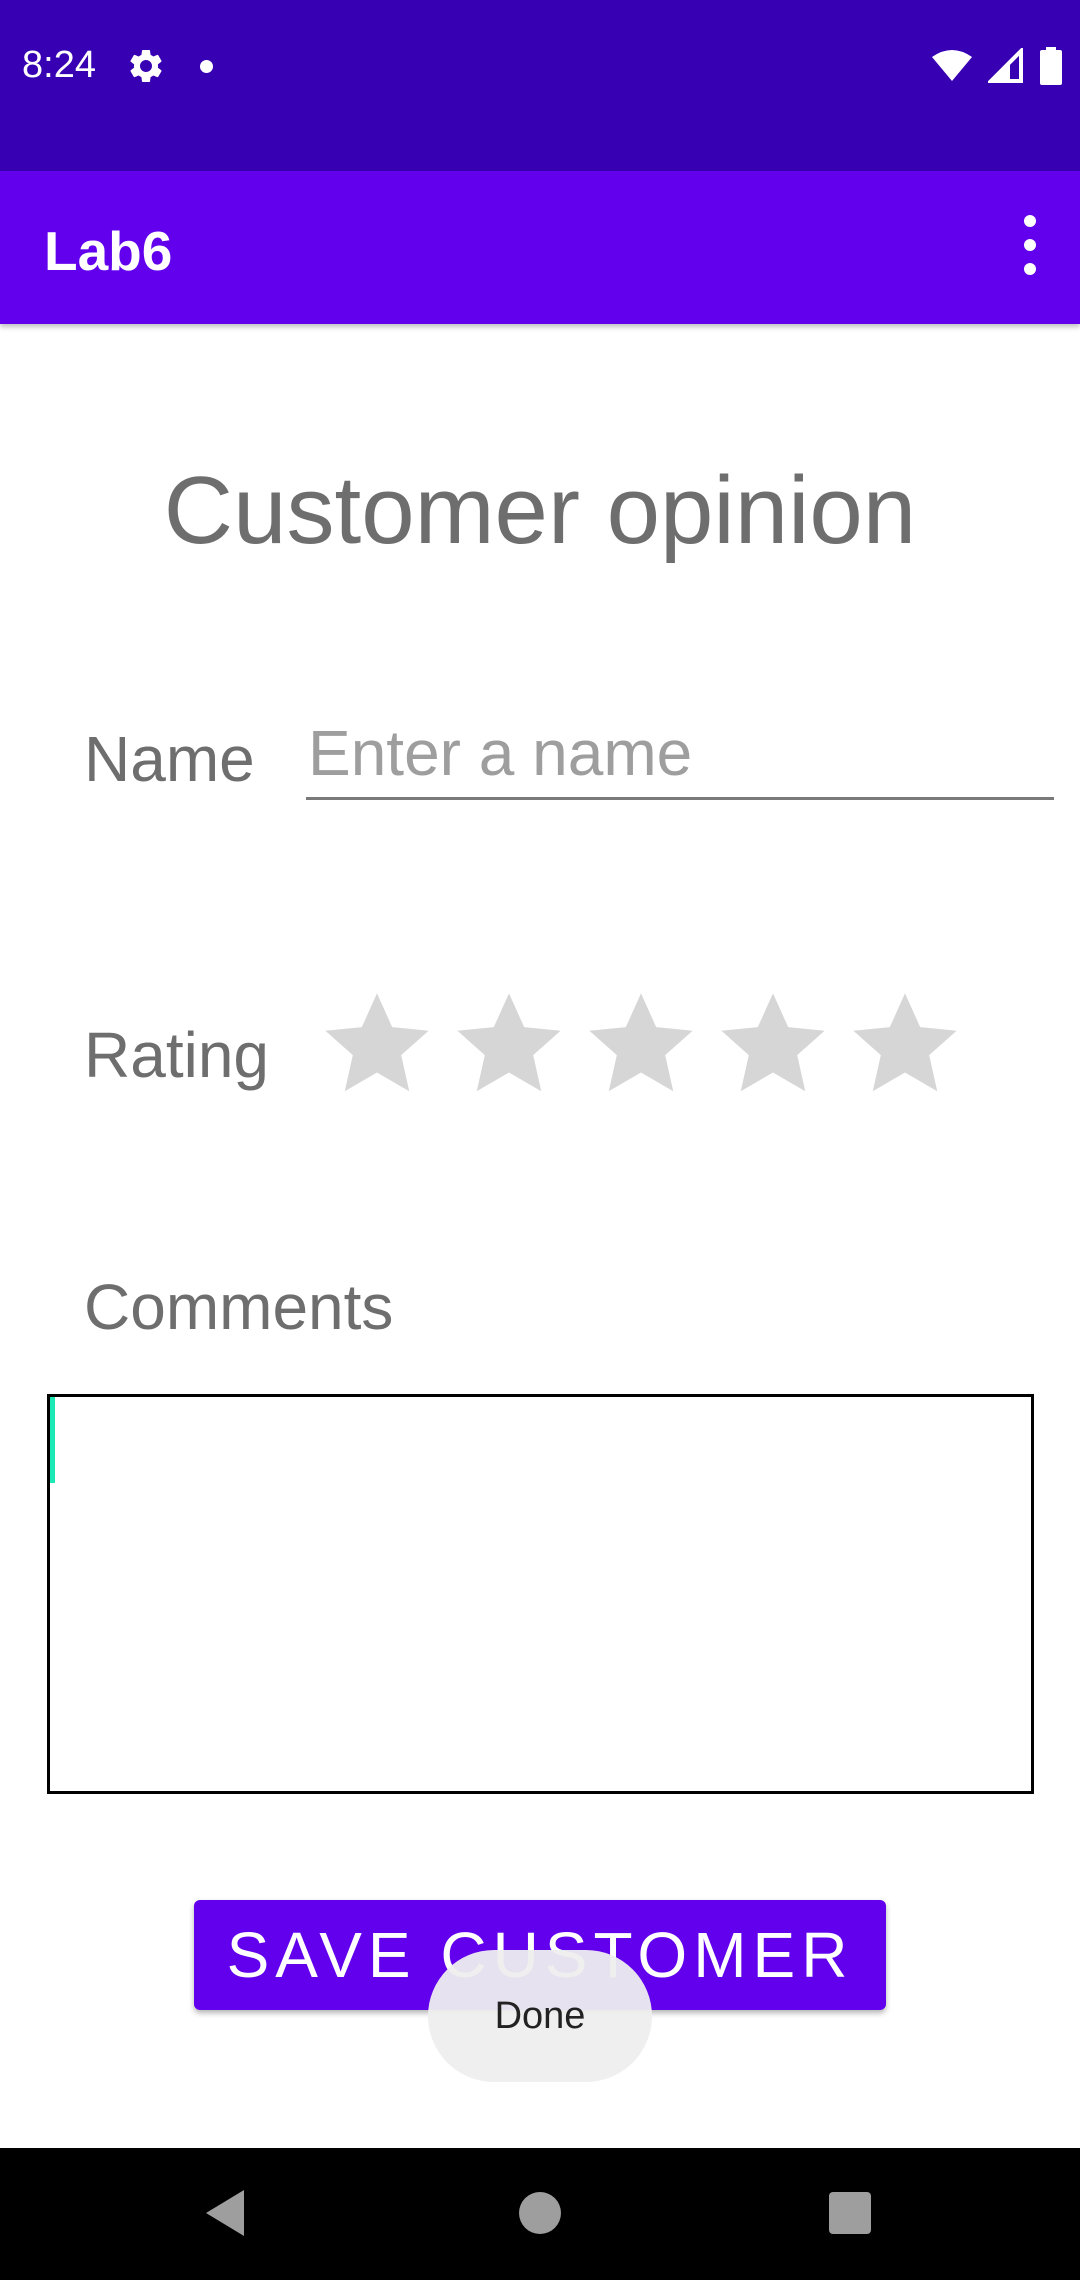 This screenshot has width=1080, height=2280. What do you see at coordinates (540, 247) in the screenshot?
I see `app-bar: Lab6` at bounding box center [540, 247].